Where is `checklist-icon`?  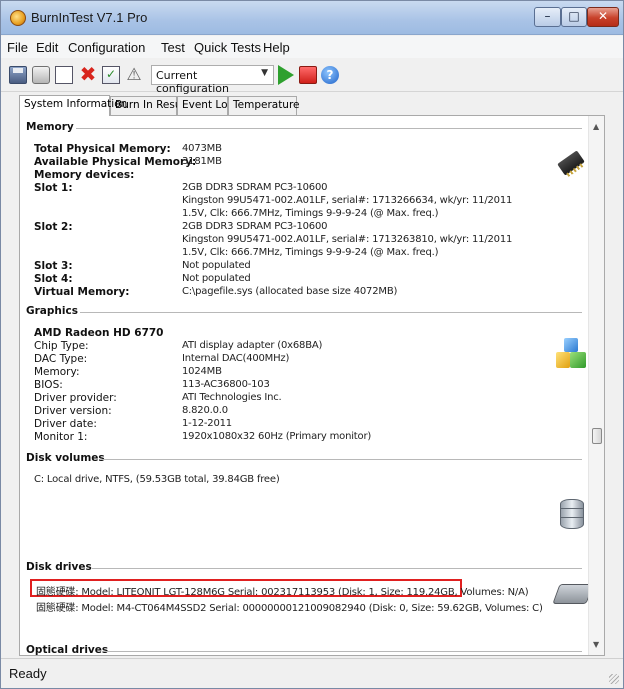 checklist-icon is located at coordinates (111, 75).